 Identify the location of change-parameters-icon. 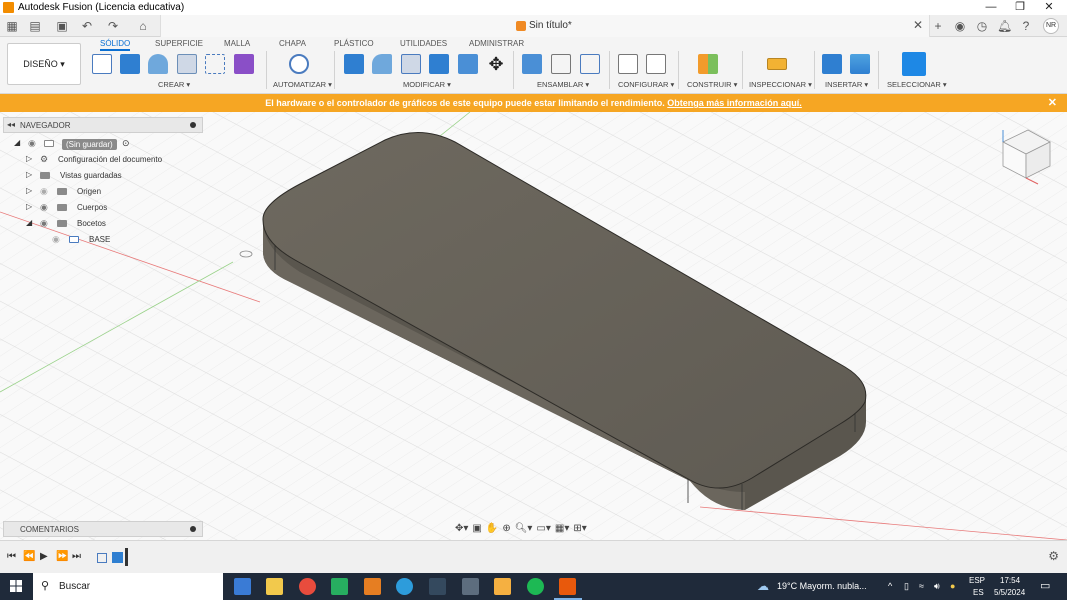
(628, 64).